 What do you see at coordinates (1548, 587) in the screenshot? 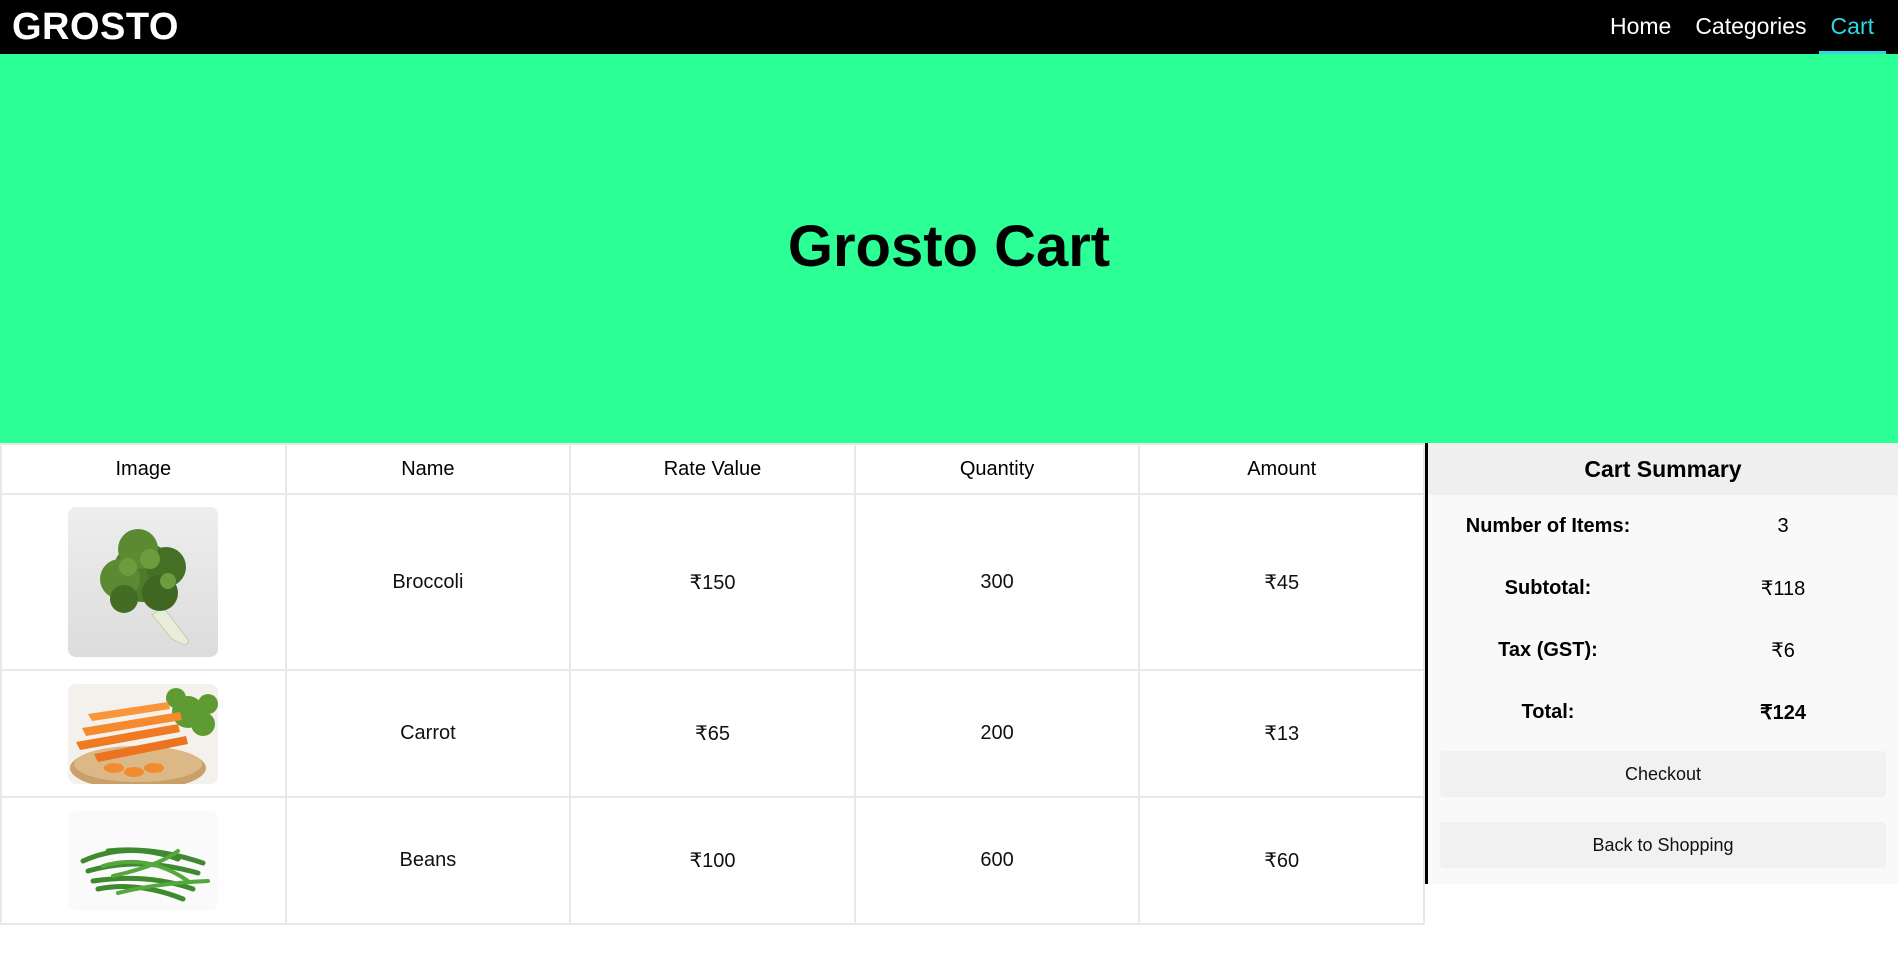
I see `subtotal-label: Subtotal:` at bounding box center [1548, 587].